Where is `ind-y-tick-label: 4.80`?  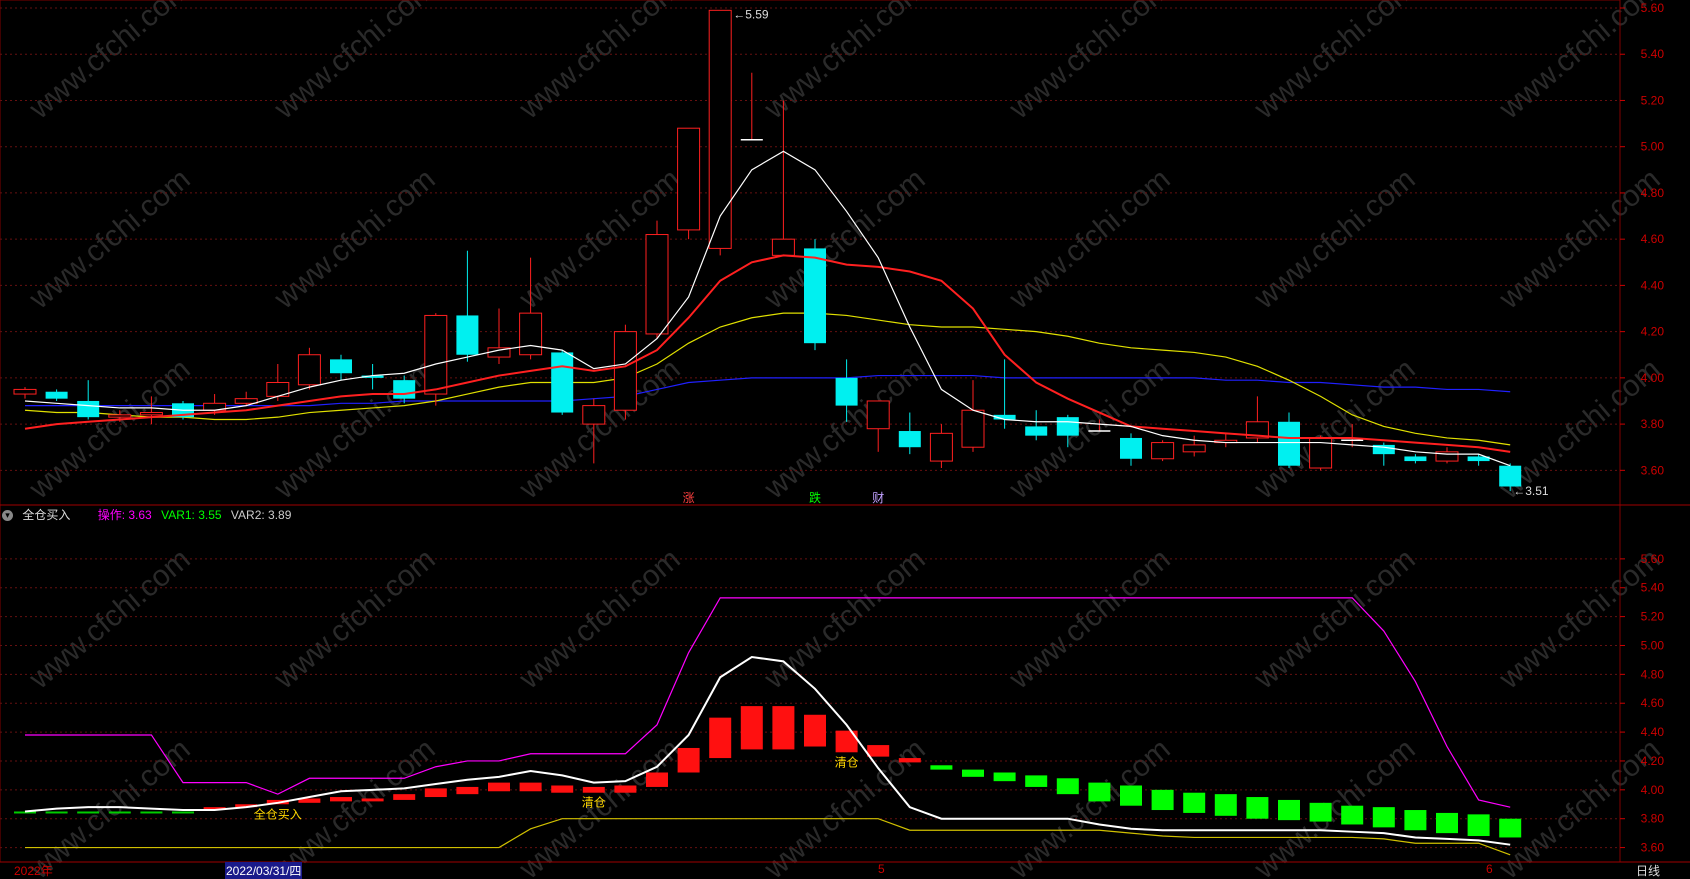 ind-y-tick-label: 4.80 is located at coordinates (1653, 674).